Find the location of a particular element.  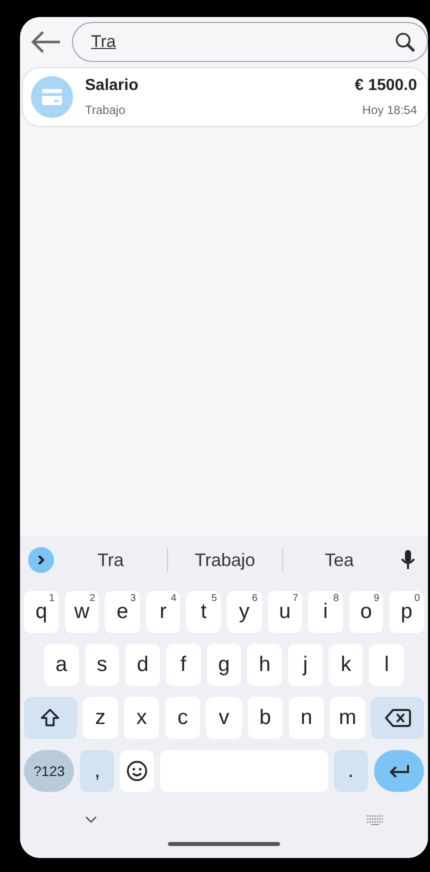

enter-key is located at coordinates (399, 771).